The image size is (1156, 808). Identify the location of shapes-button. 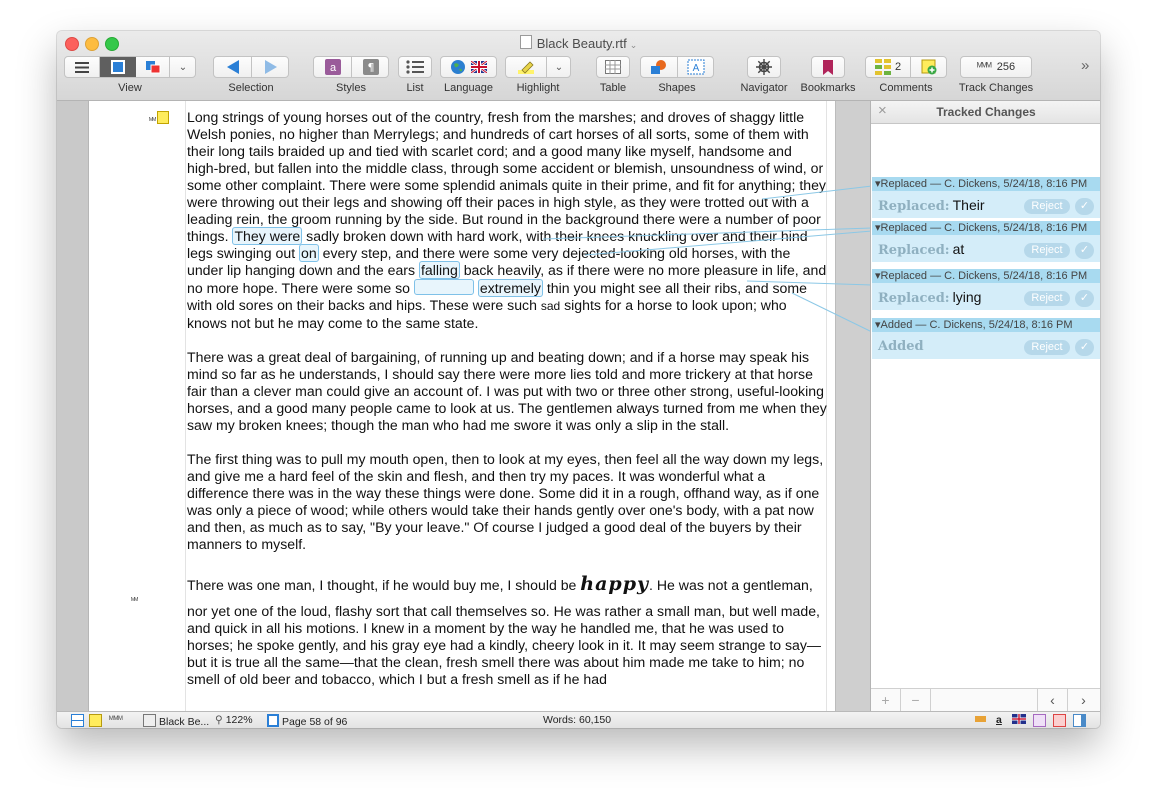
(659, 67).